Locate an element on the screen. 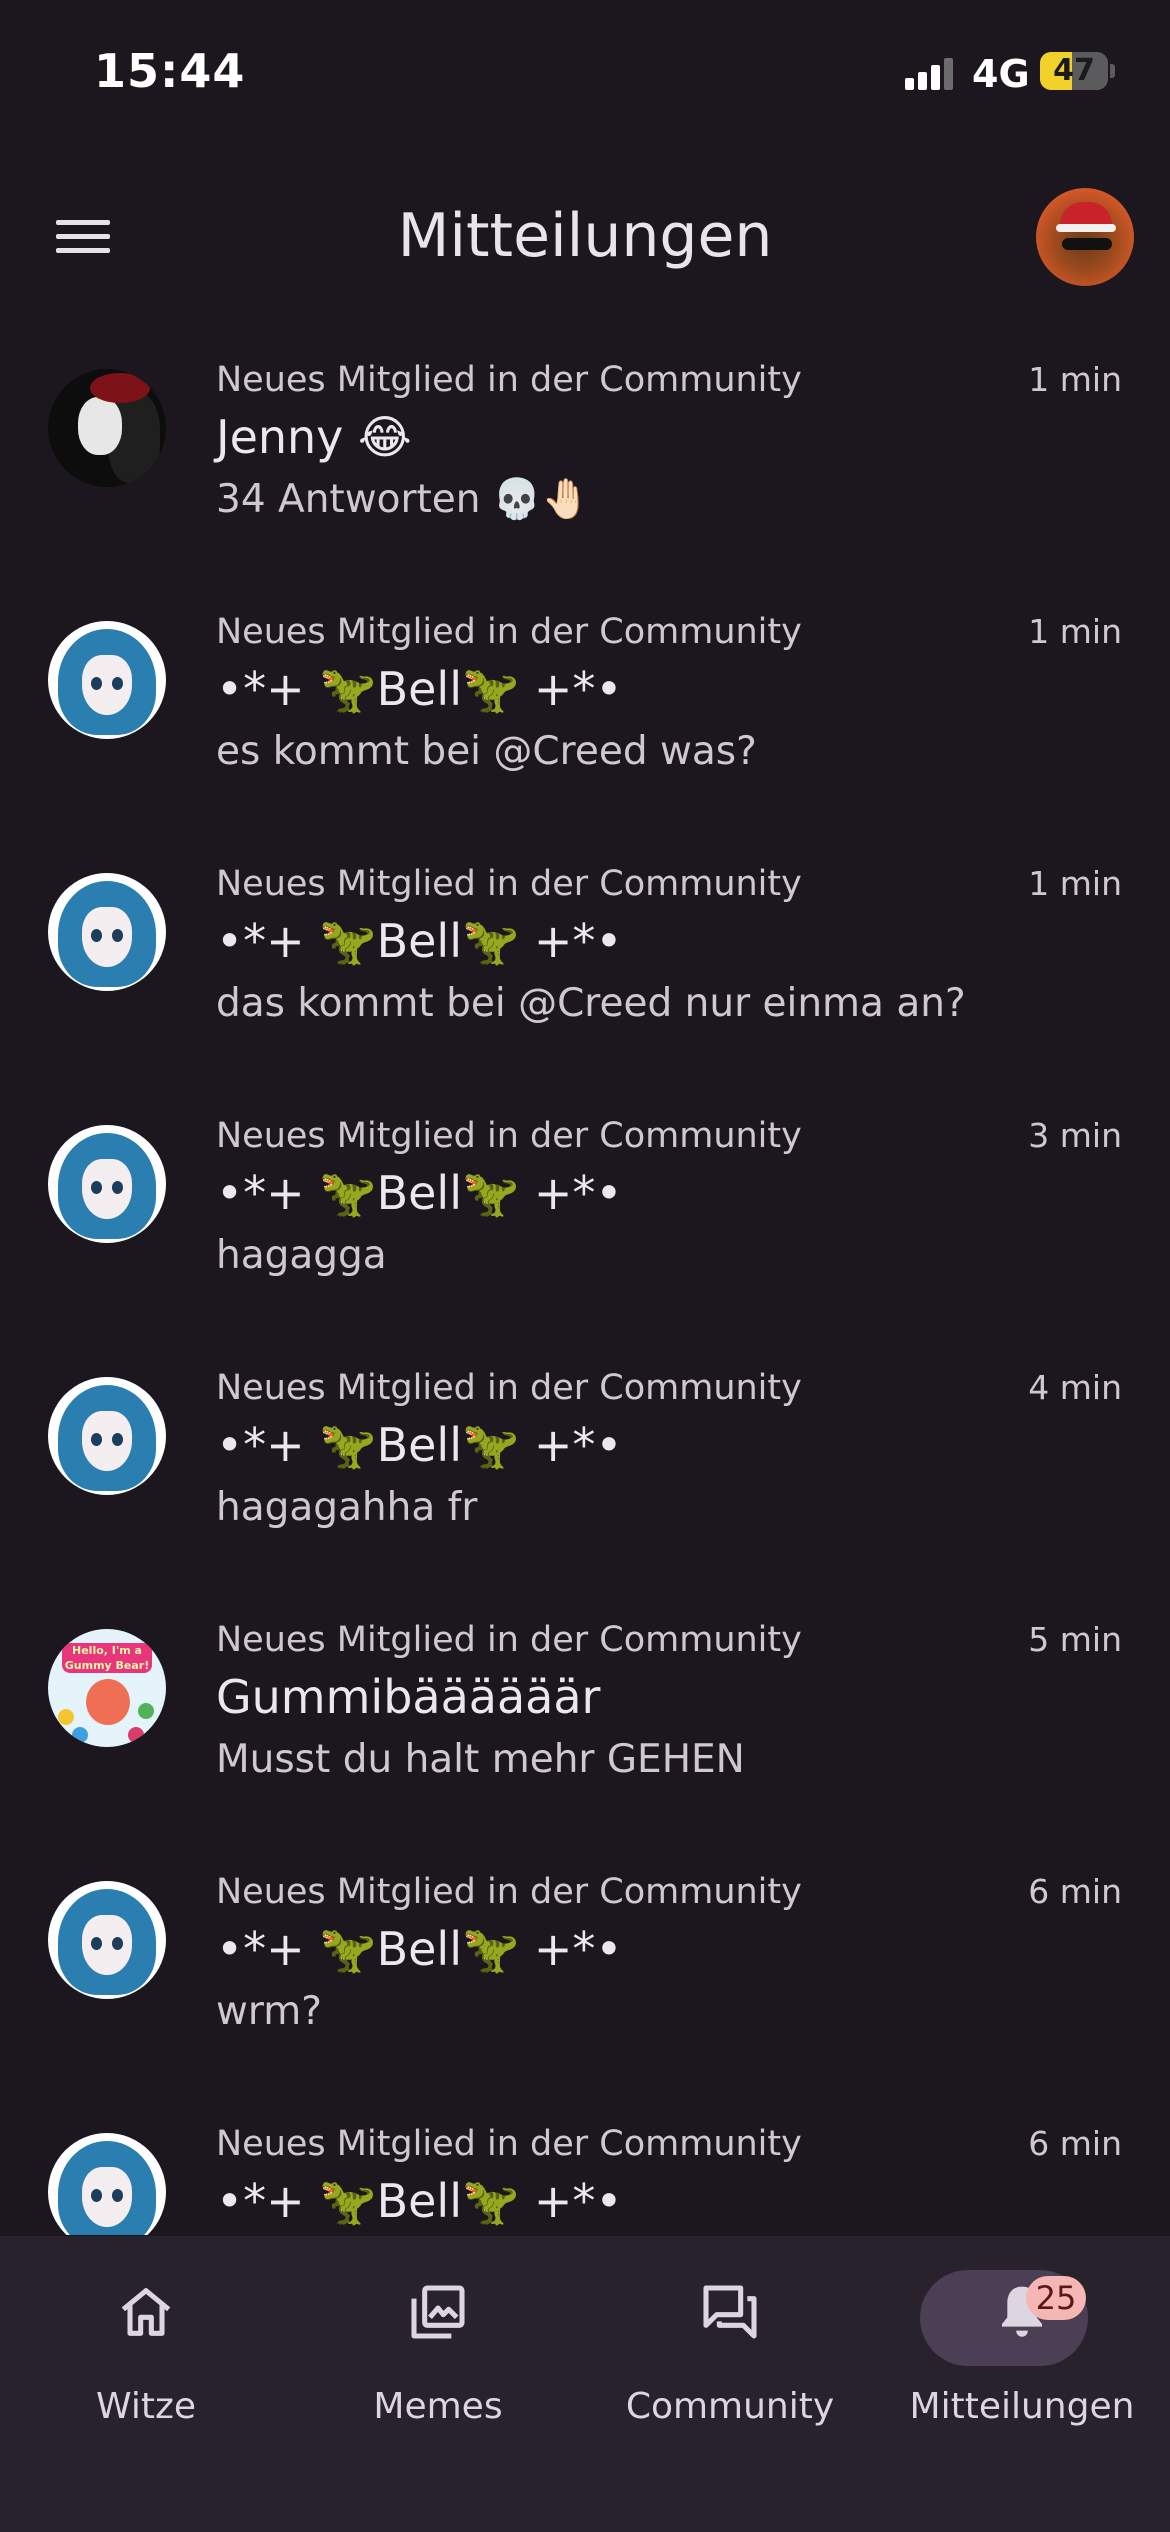  notification-time: 4 min is located at coordinates (1075, 1387).